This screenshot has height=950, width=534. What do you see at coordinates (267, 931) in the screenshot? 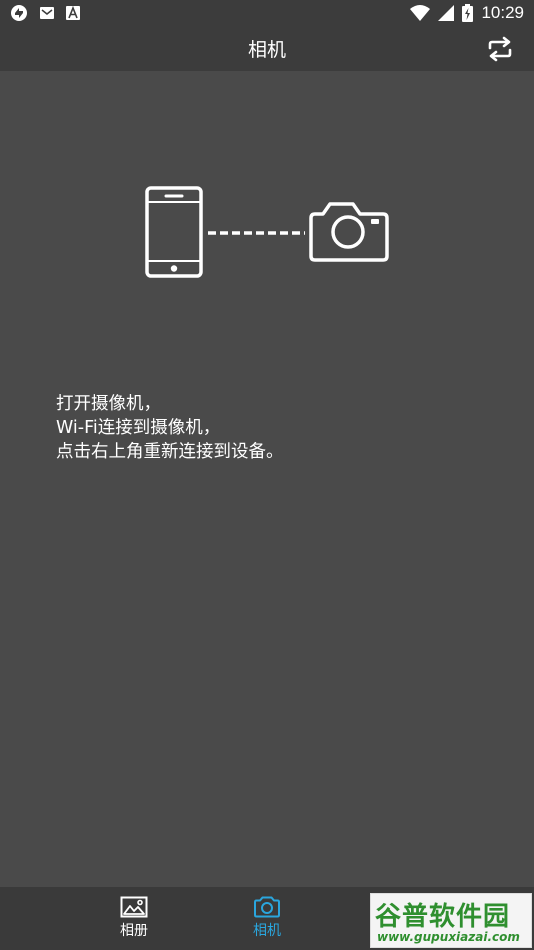
I see `nav-label-camera: 相机` at bounding box center [267, 931].